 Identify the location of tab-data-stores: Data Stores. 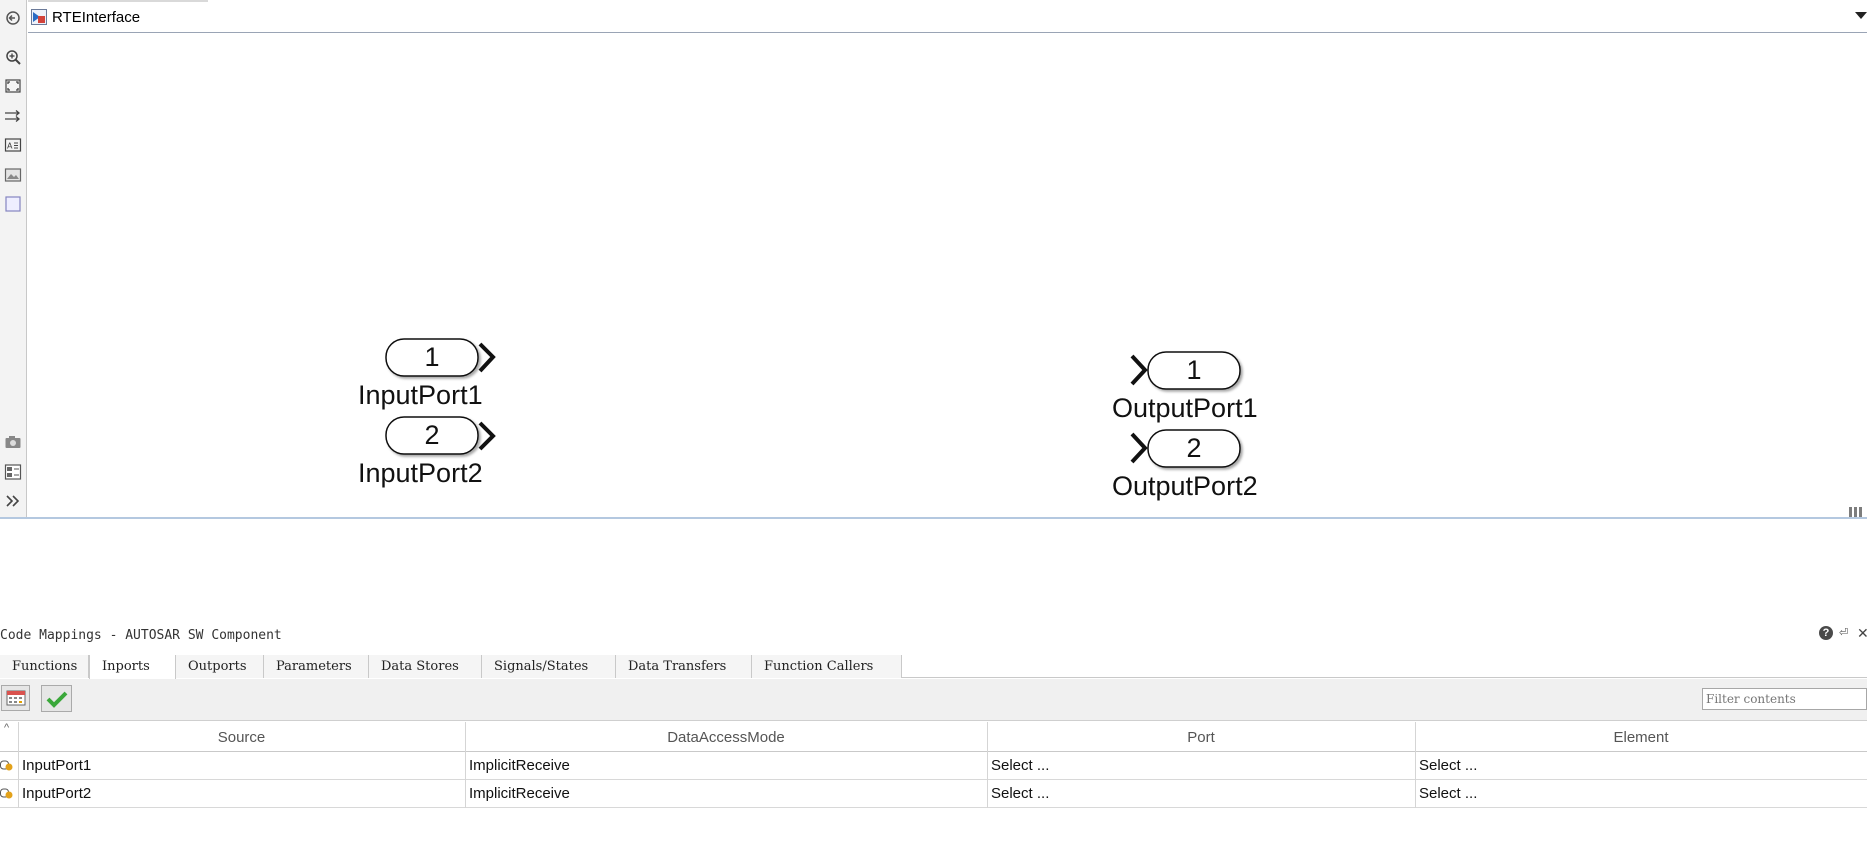
(425, 666).